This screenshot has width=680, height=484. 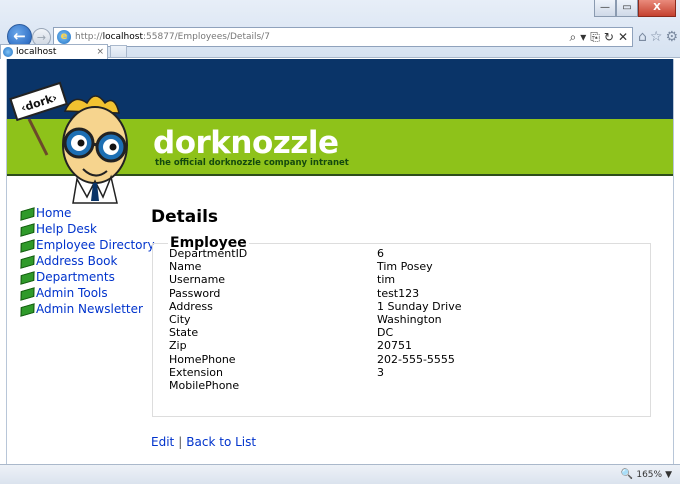 I want to click on address-tools: ⌕ ▾ ⎘ ↻ ✕, so click(x=599, y=37).